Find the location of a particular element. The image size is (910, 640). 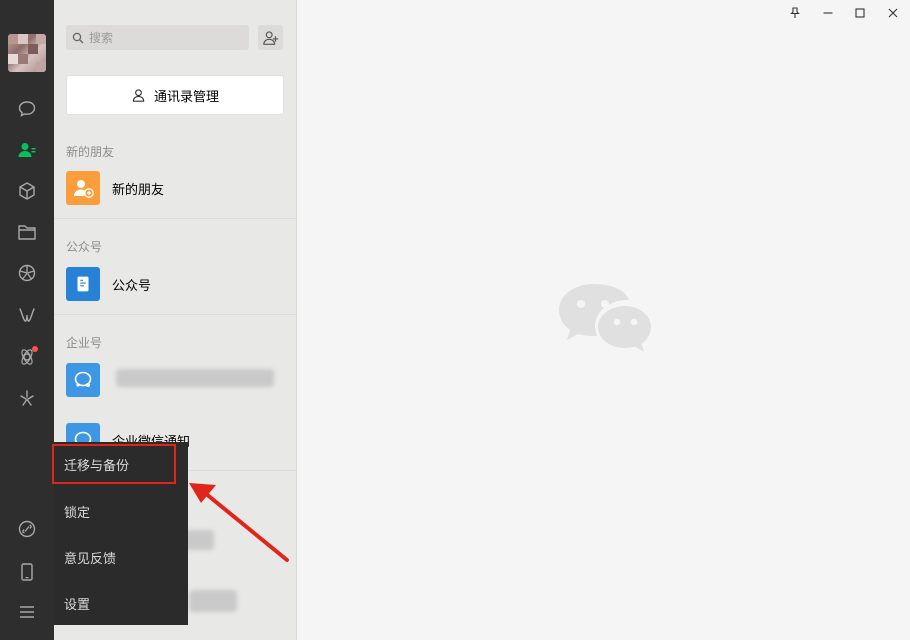

close-icon is located at coordinates (893, 13).